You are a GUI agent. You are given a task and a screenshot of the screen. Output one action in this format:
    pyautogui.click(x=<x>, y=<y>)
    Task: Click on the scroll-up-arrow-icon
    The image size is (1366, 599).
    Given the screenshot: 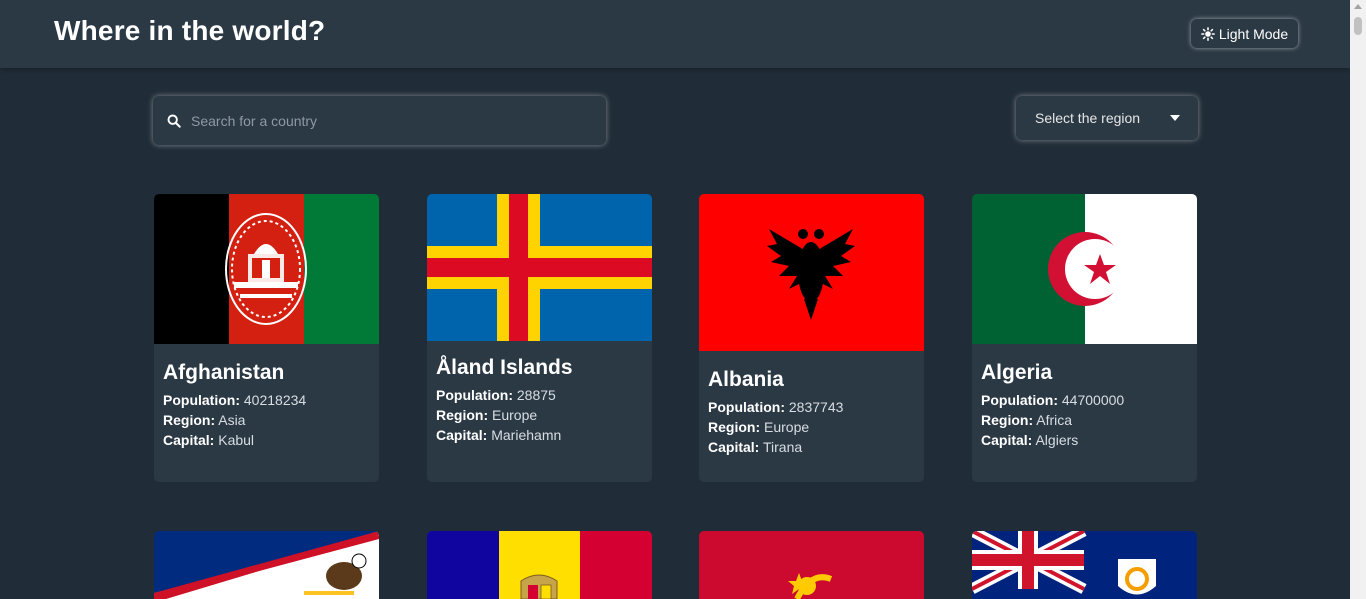 What is the action you would take?
    pyautogui.click(x=1358, y=6)
    